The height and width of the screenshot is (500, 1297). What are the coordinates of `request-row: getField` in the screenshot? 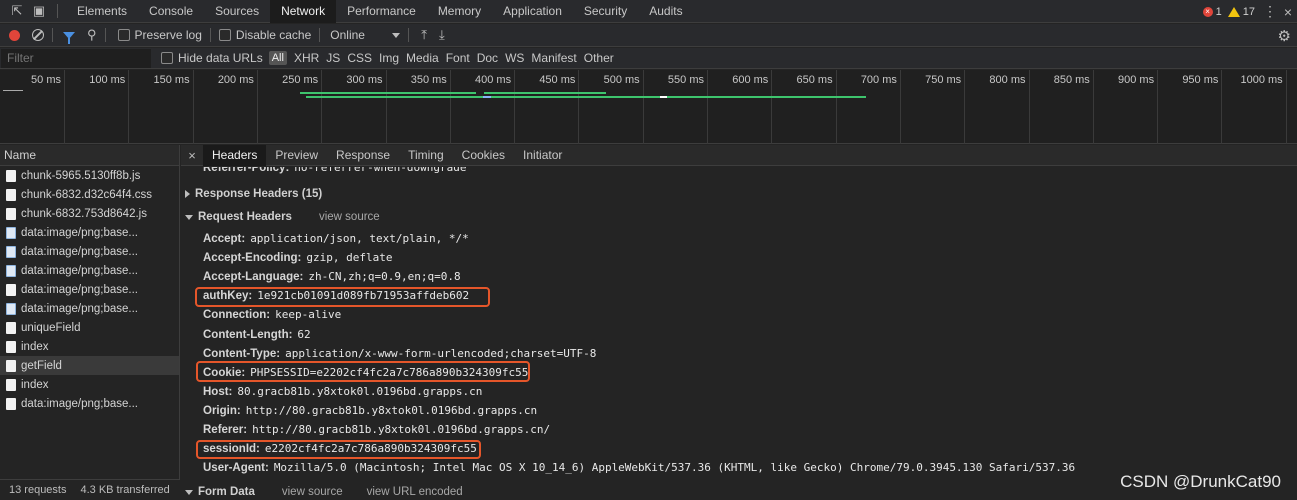 It's located at (89, 365).